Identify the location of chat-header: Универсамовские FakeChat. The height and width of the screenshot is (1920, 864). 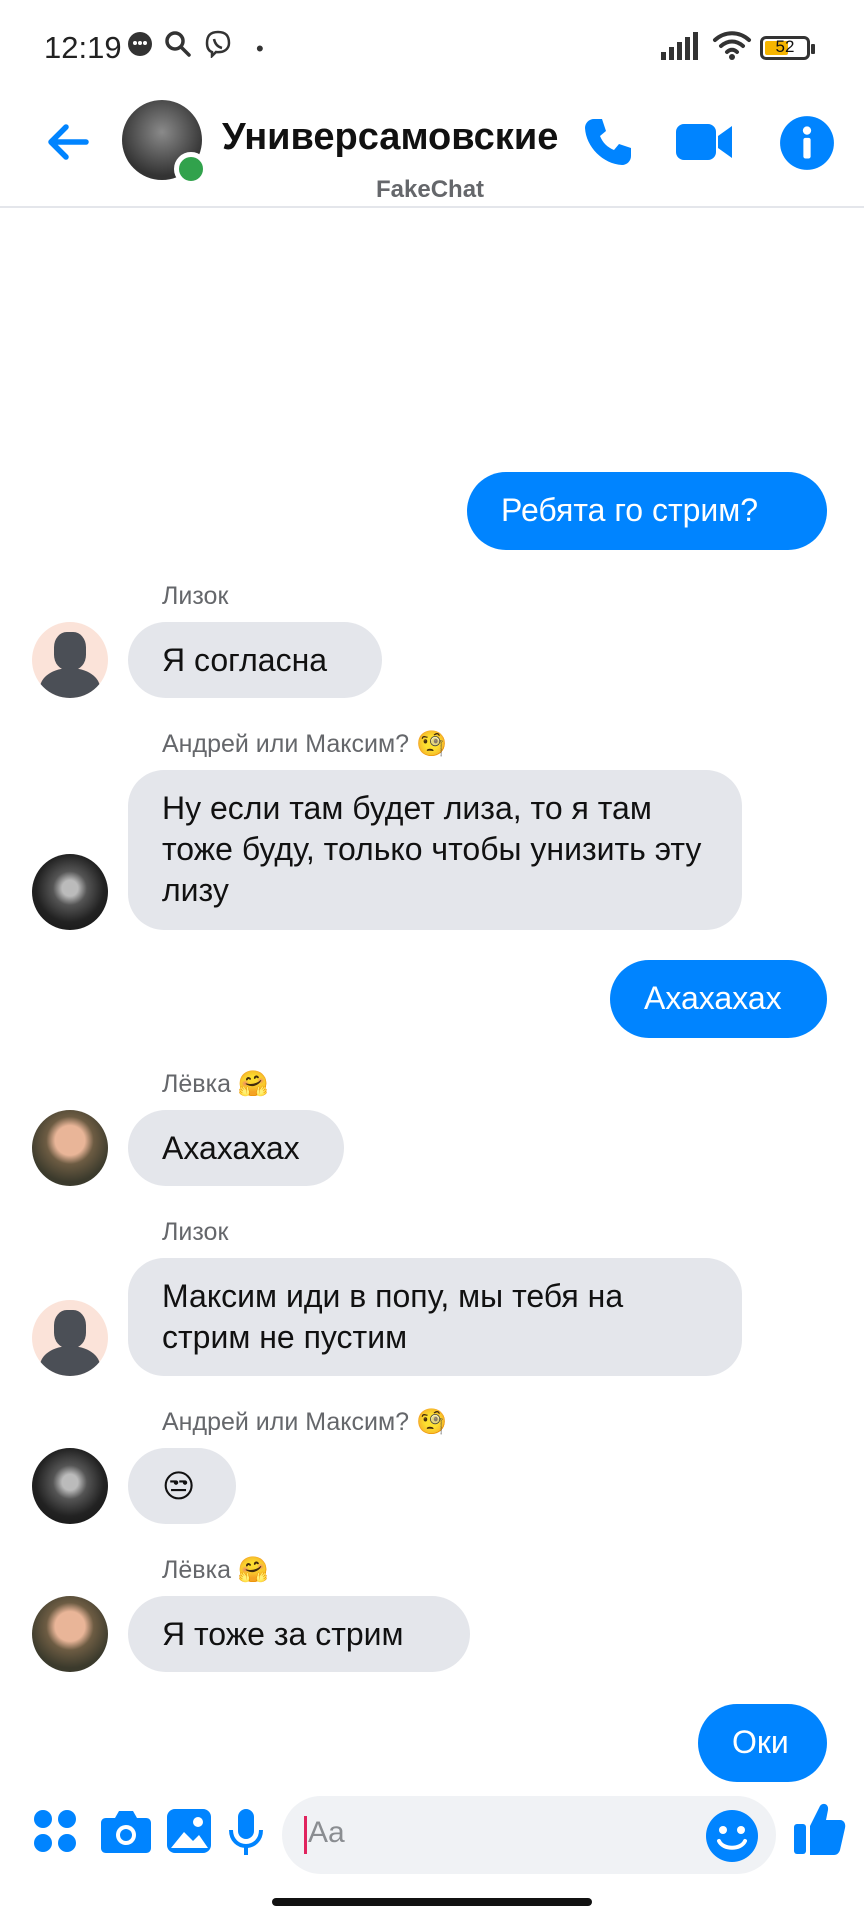
(432, 151).